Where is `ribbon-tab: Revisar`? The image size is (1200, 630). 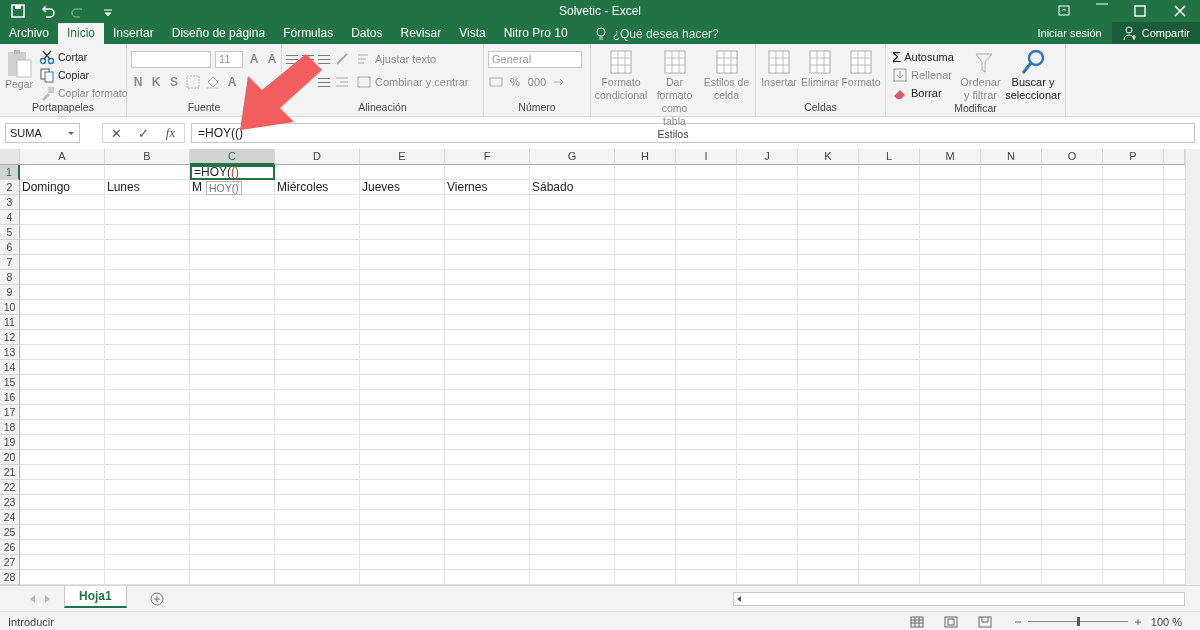 ribbon-tab: Revisar is located at coordinates (421, 33).